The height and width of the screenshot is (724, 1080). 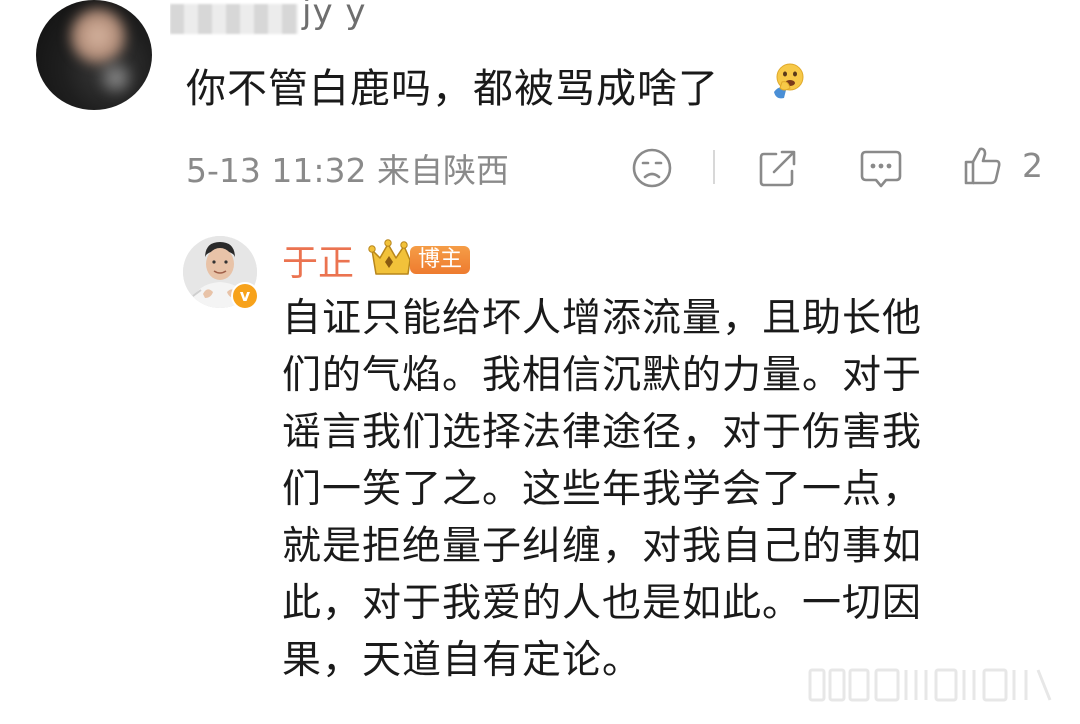 I want to click on watermark-logo, so click(x=930, y=685).